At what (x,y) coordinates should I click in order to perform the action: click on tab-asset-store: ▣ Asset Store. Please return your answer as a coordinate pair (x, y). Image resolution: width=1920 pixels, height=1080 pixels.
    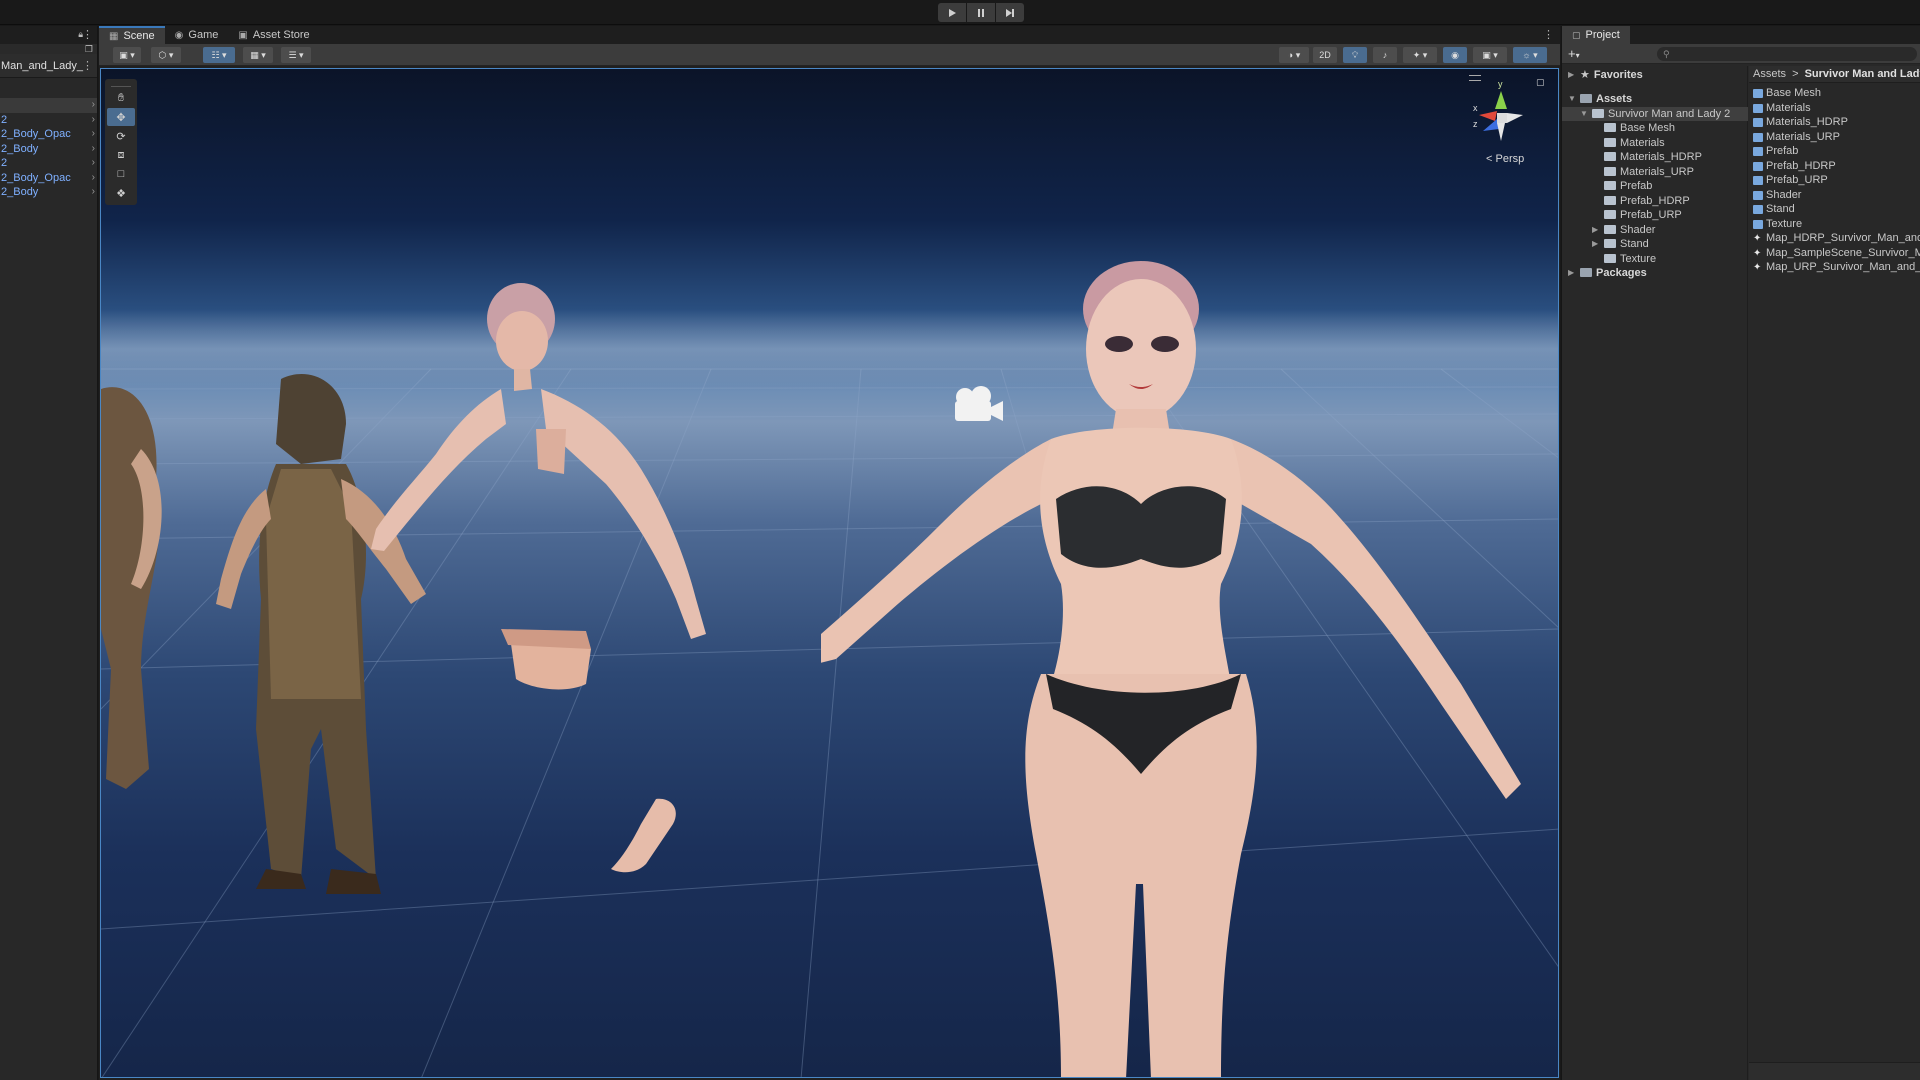
    Looking at the image, I should click on (273, 35).